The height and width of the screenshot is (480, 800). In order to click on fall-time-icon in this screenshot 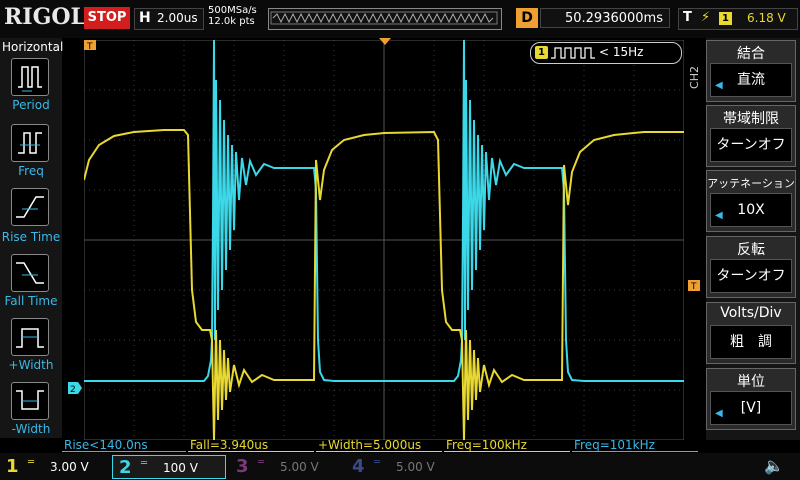, I will do `click(30, 273)`.